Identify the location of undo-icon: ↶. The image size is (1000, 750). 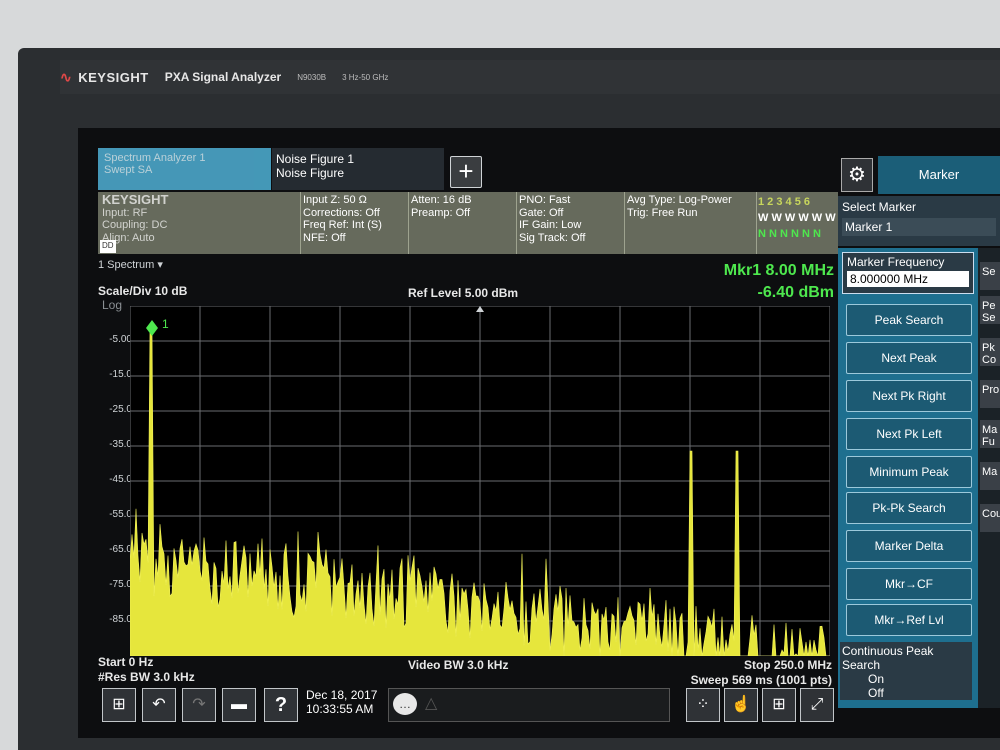
(159, 705).